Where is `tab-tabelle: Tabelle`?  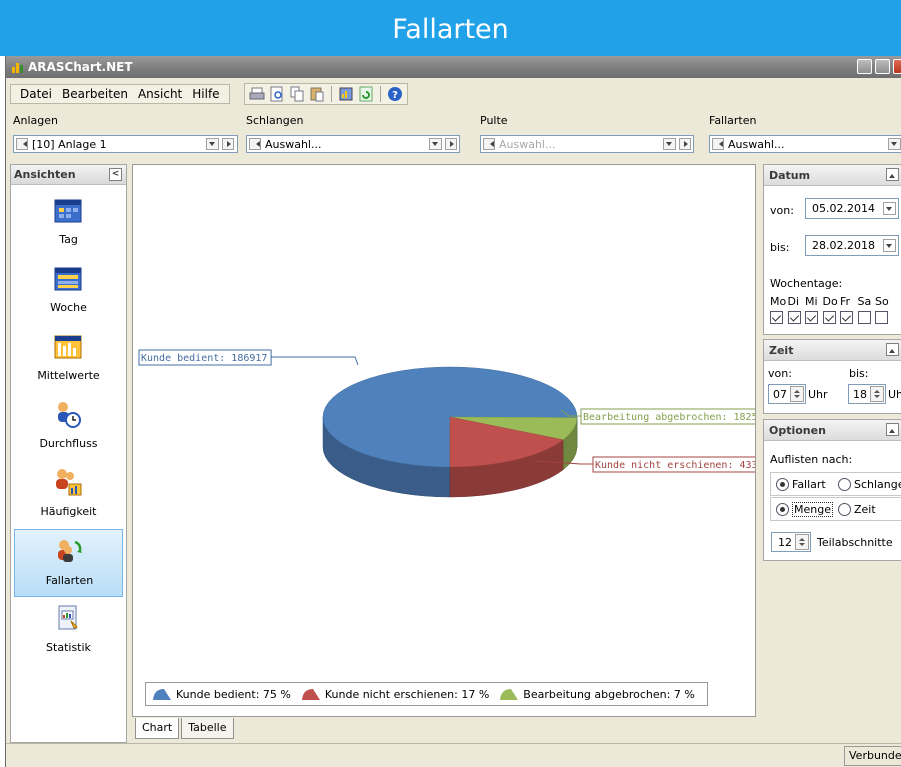
tab-tabelle: Tabelle is located at coordinates (207, 728).